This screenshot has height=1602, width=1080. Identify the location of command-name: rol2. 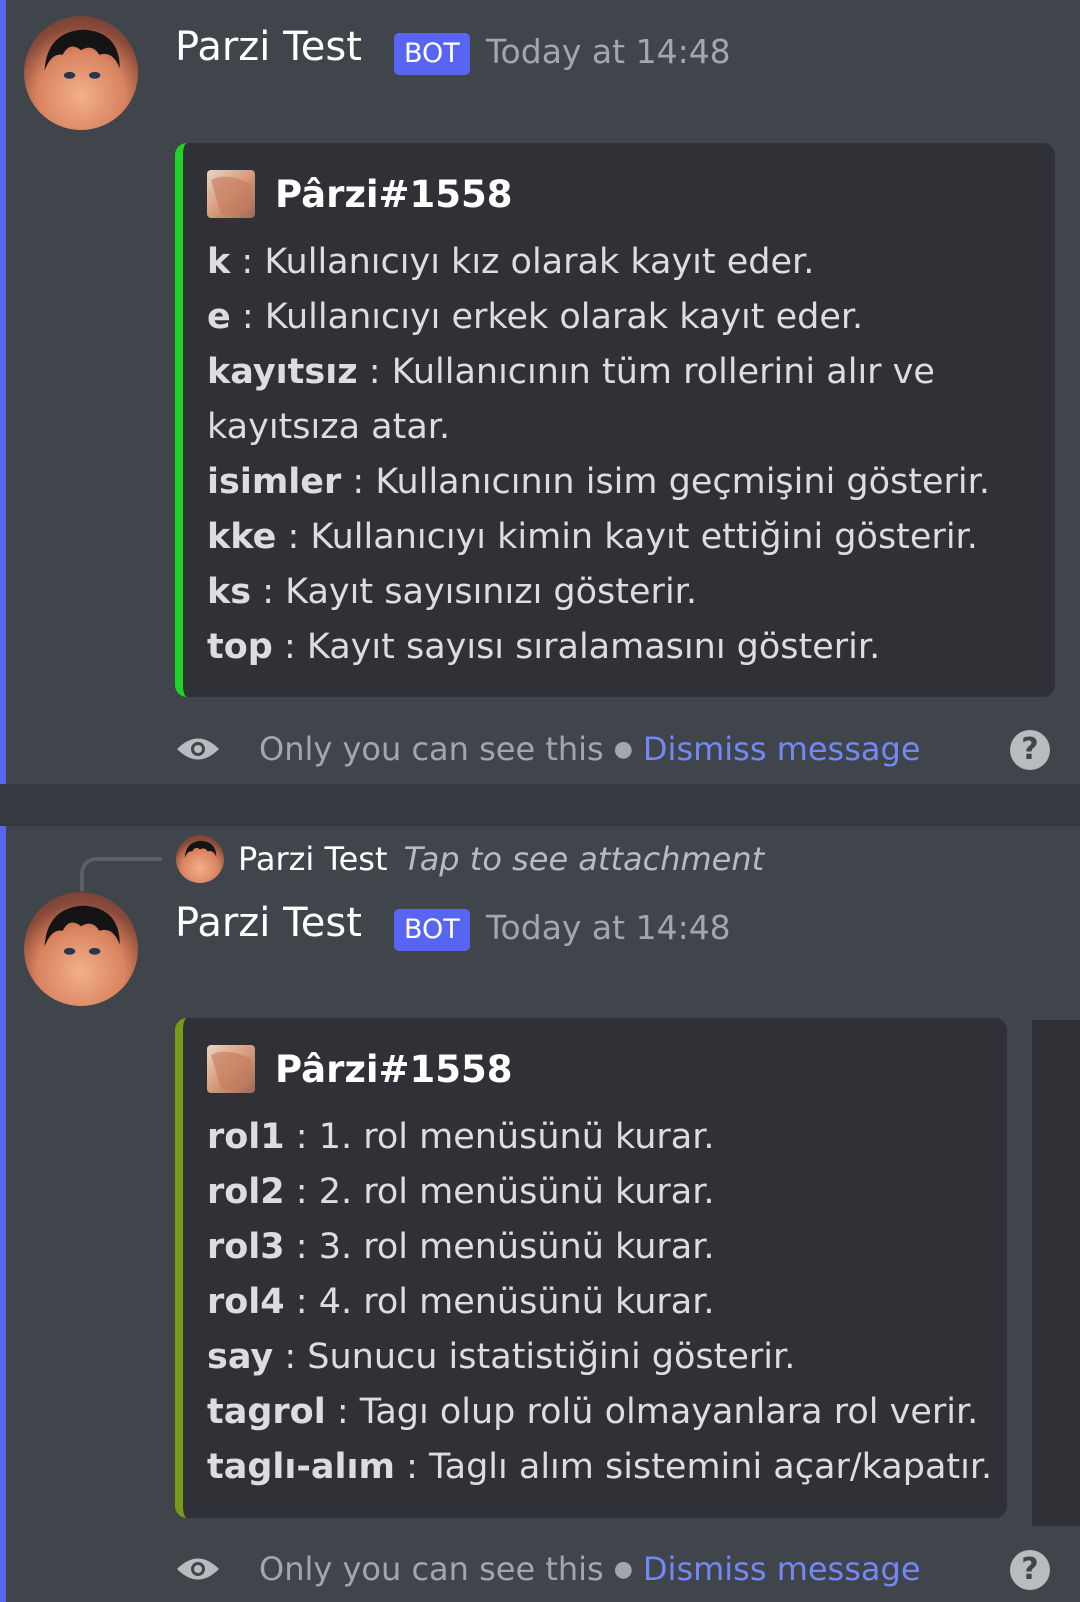
(246, 1192).